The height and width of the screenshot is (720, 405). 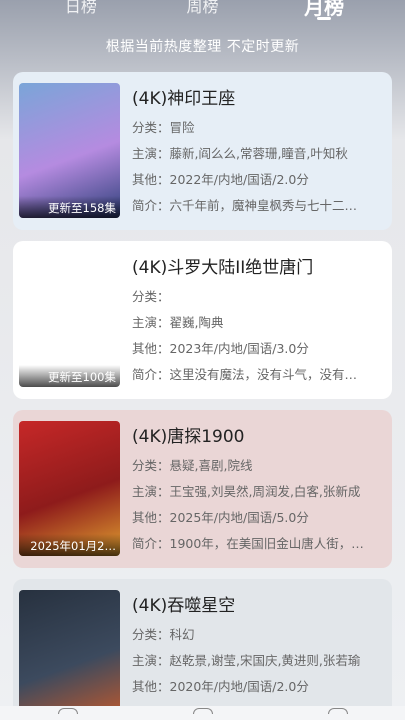 I want to click on poster-art, so click(x=69, y=655).